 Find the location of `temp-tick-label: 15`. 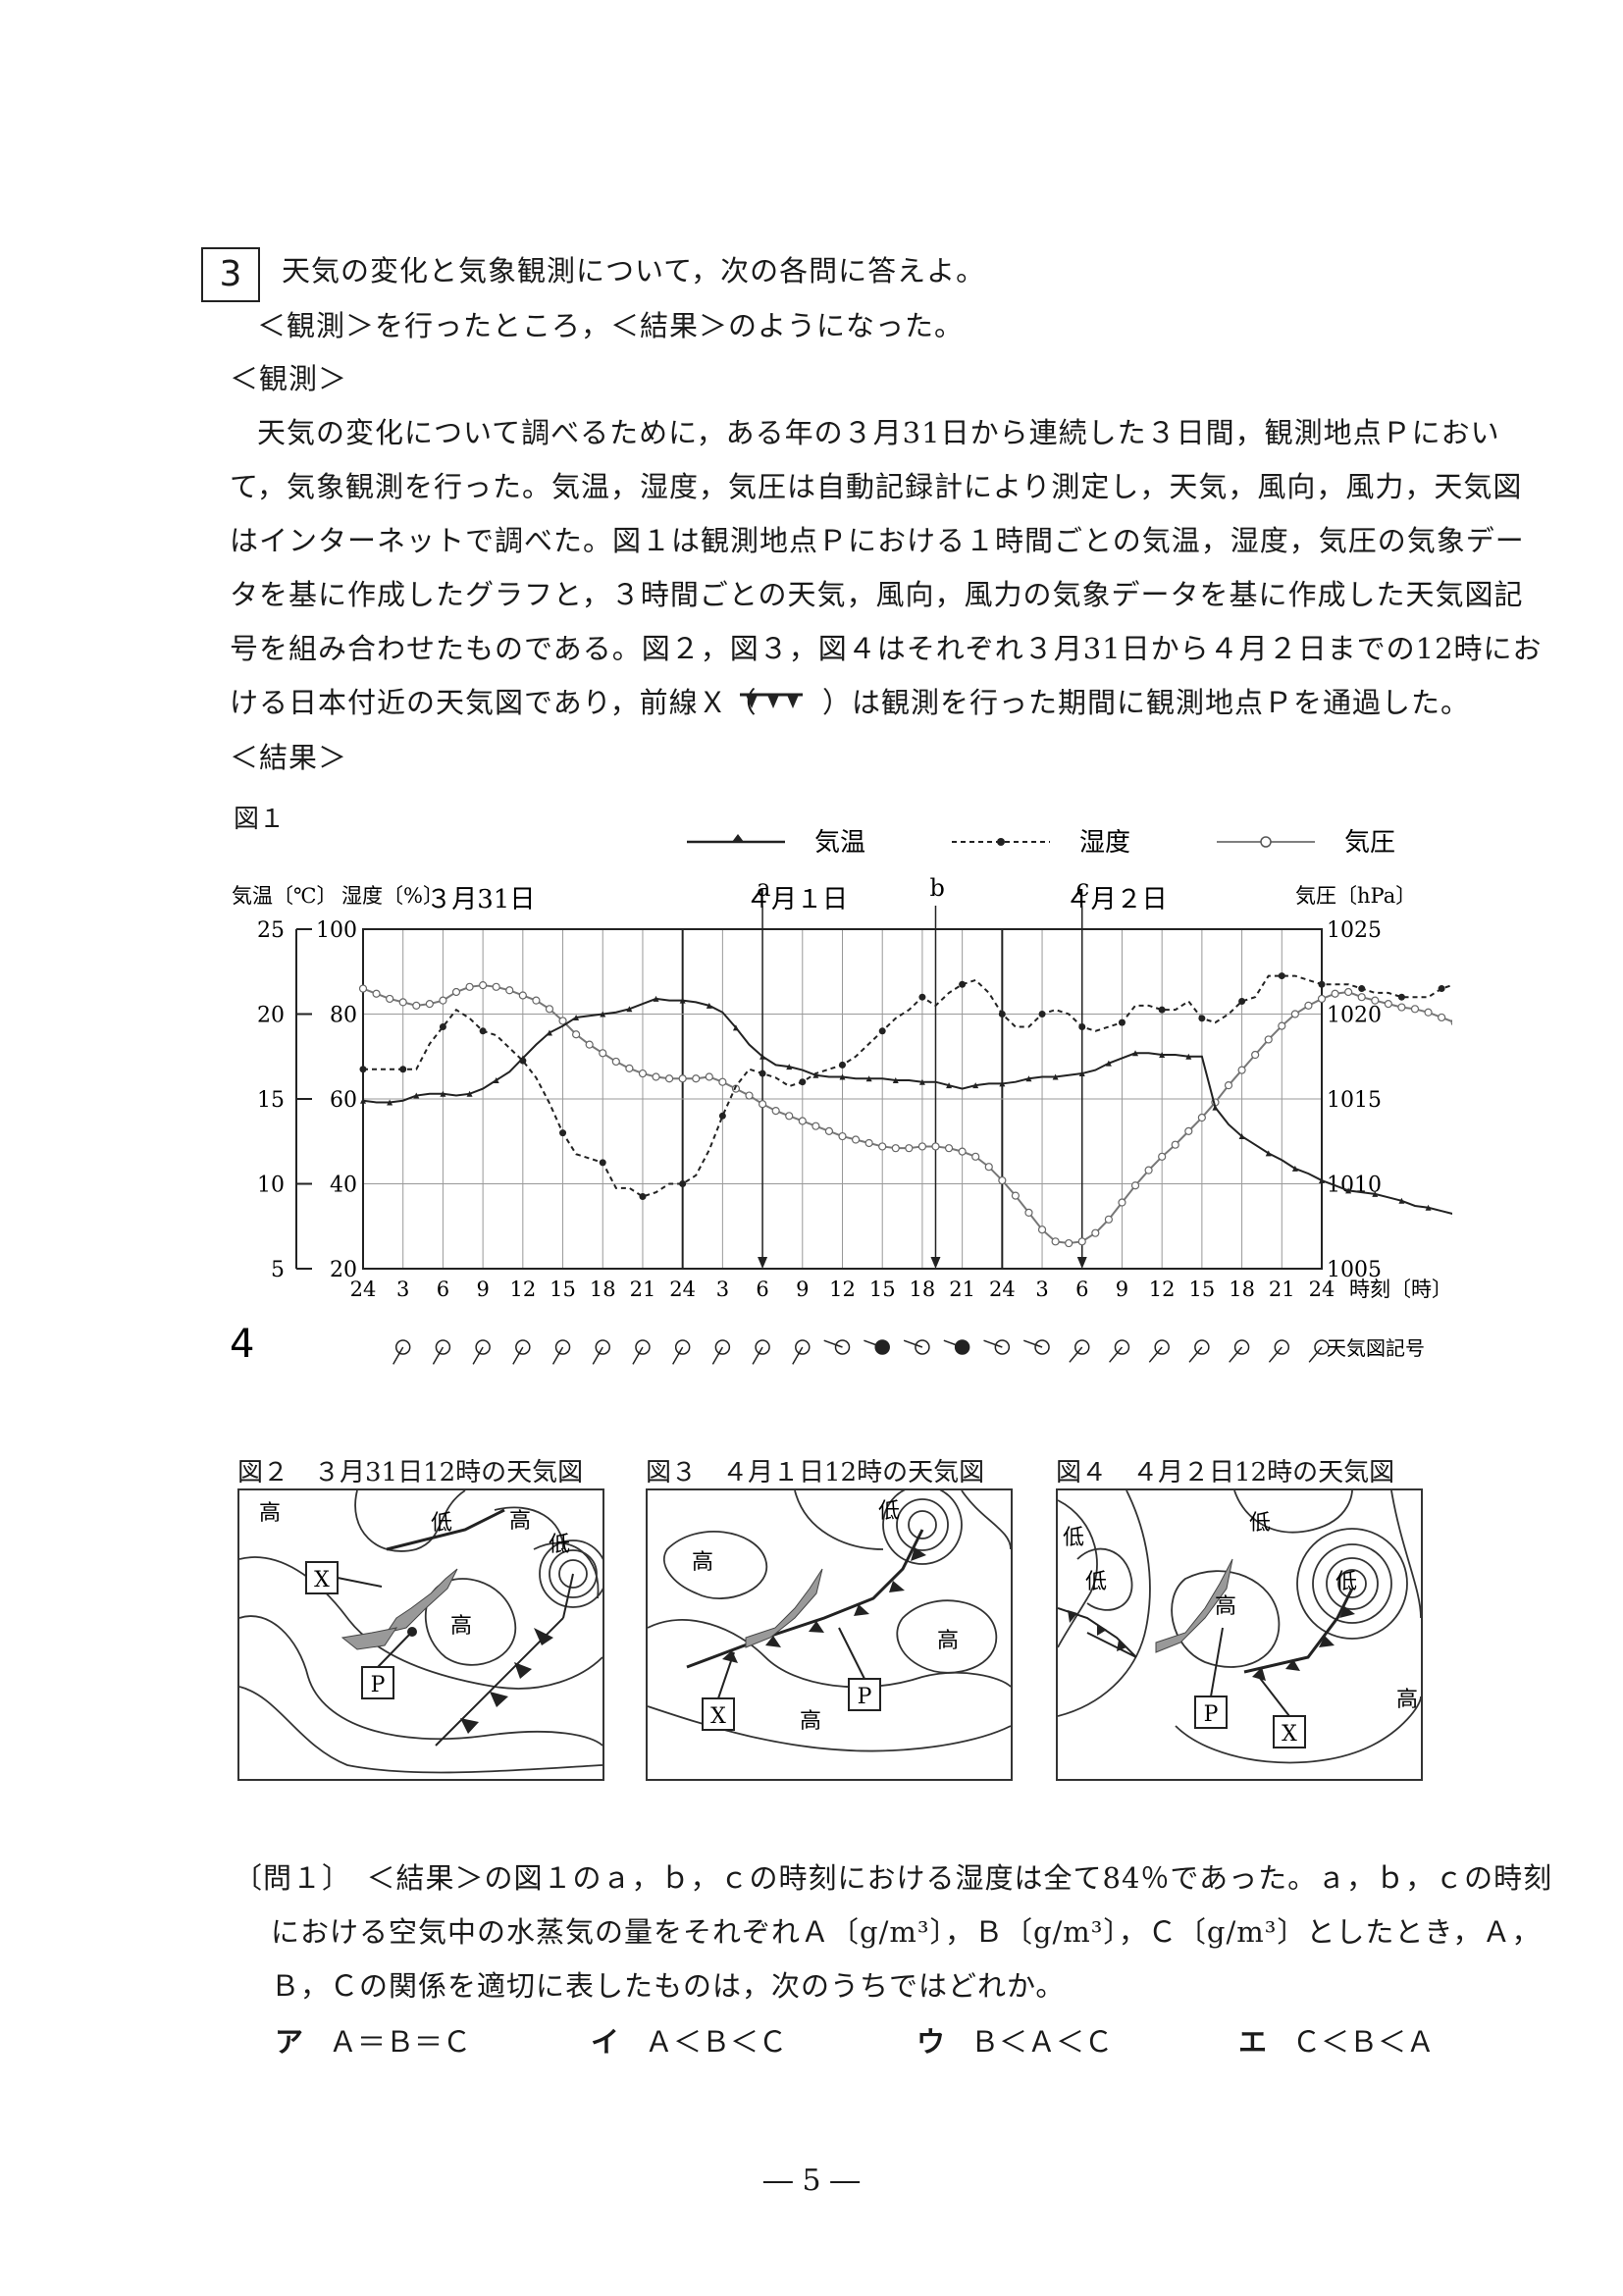

temp-tick-label: 15 is located at coordinates (271, 1100).